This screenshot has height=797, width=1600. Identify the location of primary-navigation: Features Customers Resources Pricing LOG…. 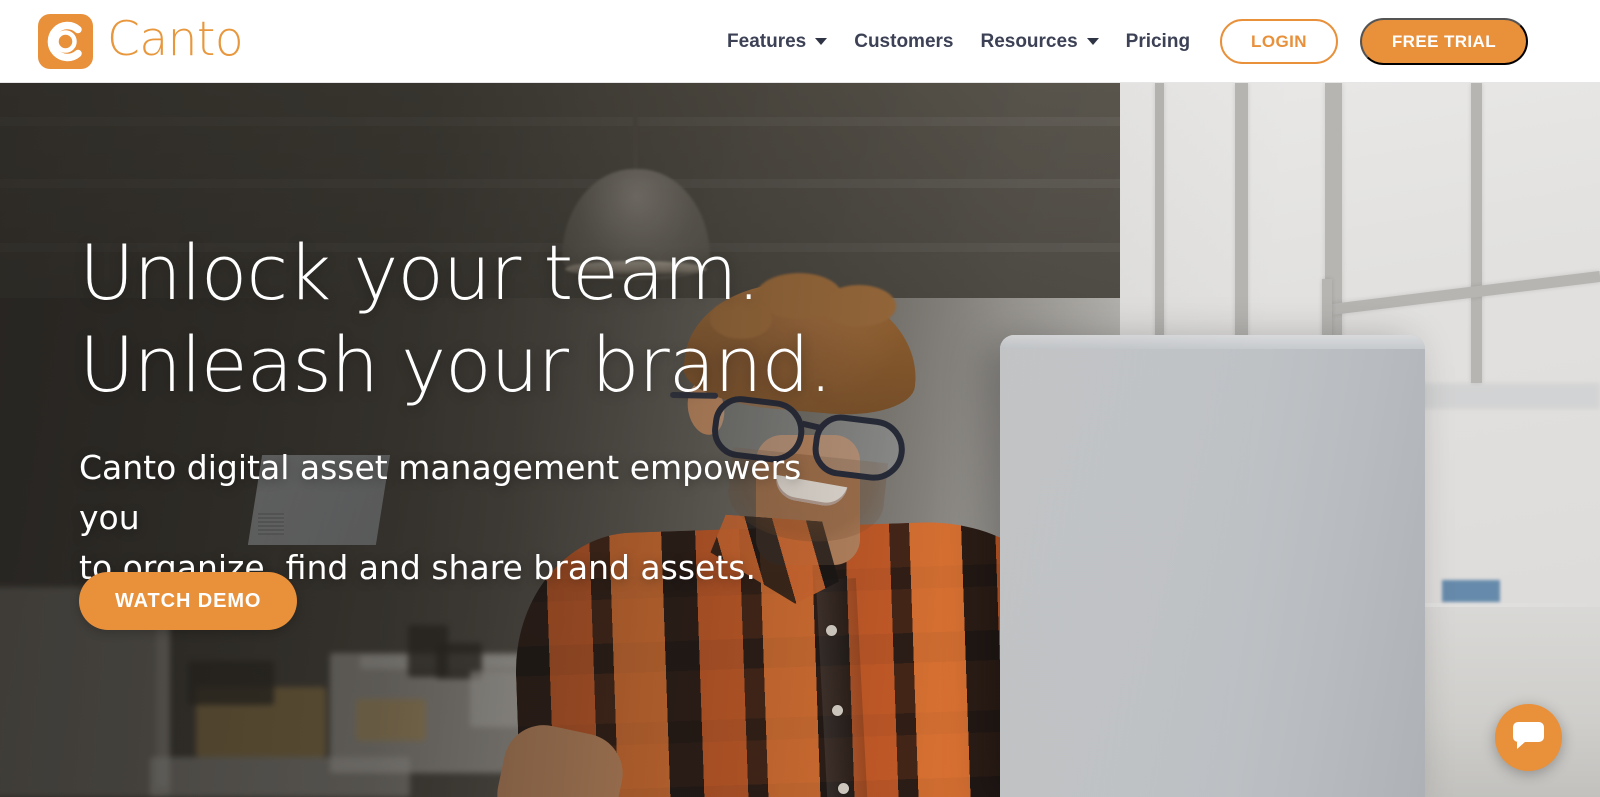
(1127, 41).